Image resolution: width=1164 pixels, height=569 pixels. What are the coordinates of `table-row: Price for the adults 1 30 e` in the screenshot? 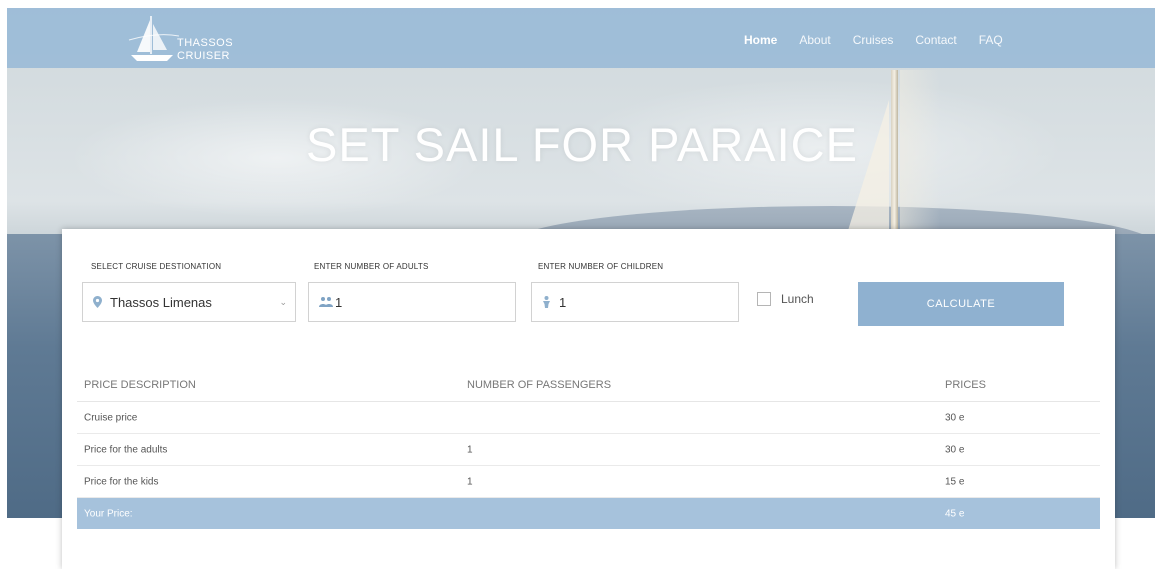 It's located at (588, 450).